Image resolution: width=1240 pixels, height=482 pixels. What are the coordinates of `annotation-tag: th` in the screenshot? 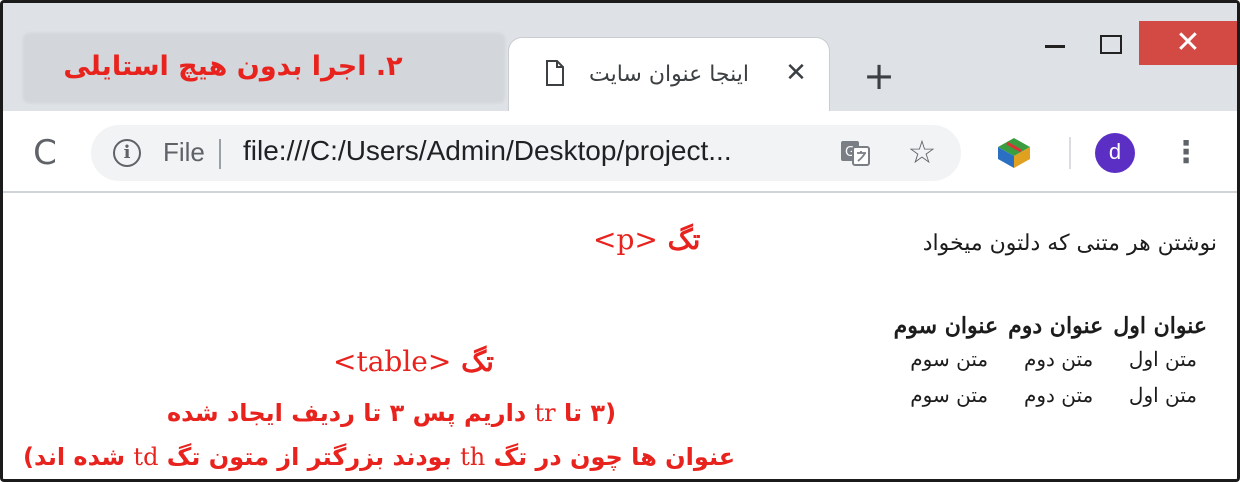 It's located at (473, 457).